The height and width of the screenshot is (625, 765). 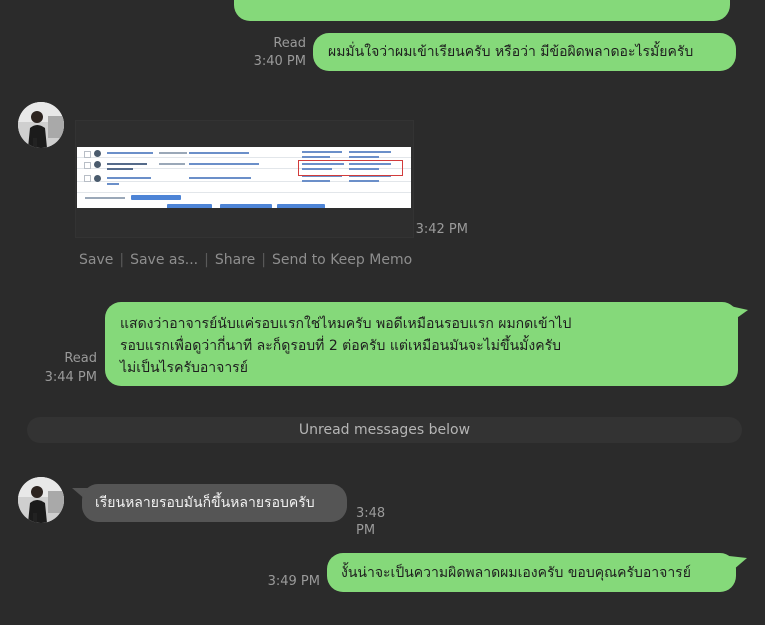 What do you see at coordinates (293, 581) in the screenshot?
I see `message-time: 3:49 PM` at bounding box center [293, 581].